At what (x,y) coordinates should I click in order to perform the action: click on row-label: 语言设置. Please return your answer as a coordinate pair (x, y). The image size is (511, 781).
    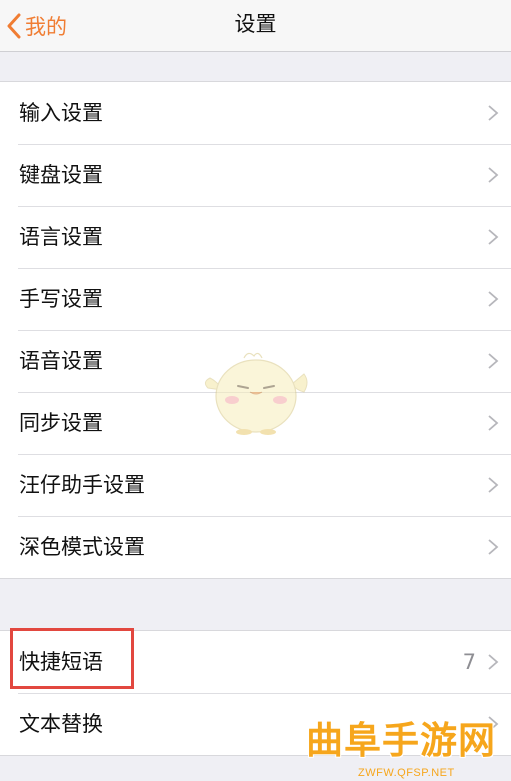
    Looking at the image, I should click on (61, 237).